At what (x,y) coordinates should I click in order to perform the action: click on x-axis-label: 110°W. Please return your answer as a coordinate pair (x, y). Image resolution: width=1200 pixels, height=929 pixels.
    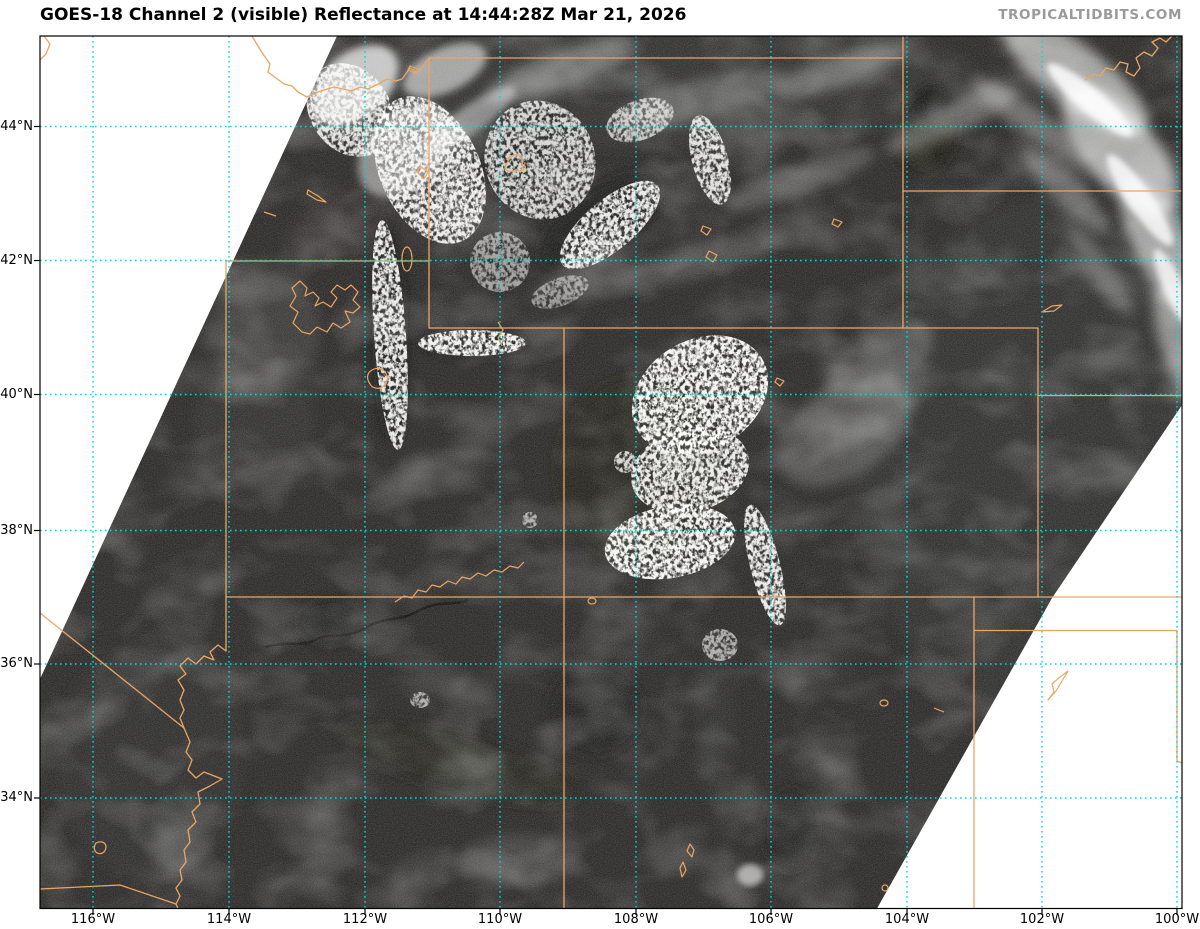
    Looking at the image, I should click on (500, 919).